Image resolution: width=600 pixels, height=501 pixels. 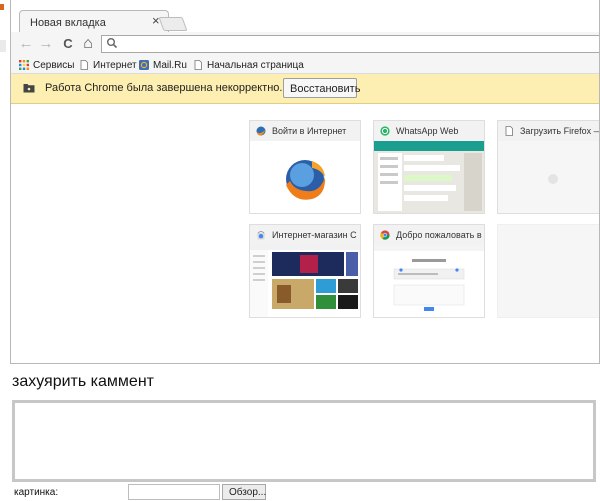 I want to click on comment-heading: захуярить каммент, so click(x=83, y=381).